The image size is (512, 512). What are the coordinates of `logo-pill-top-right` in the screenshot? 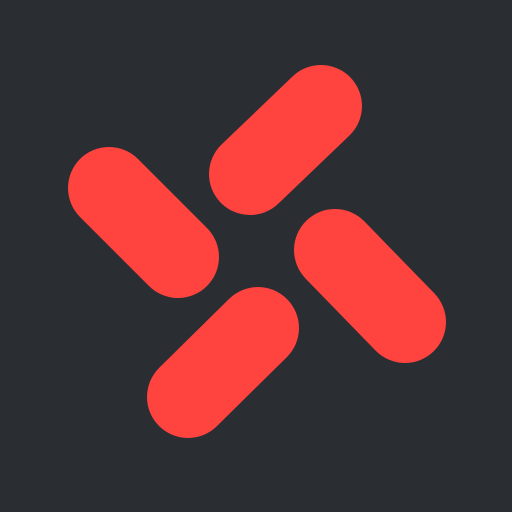 It's located at (285, 140).